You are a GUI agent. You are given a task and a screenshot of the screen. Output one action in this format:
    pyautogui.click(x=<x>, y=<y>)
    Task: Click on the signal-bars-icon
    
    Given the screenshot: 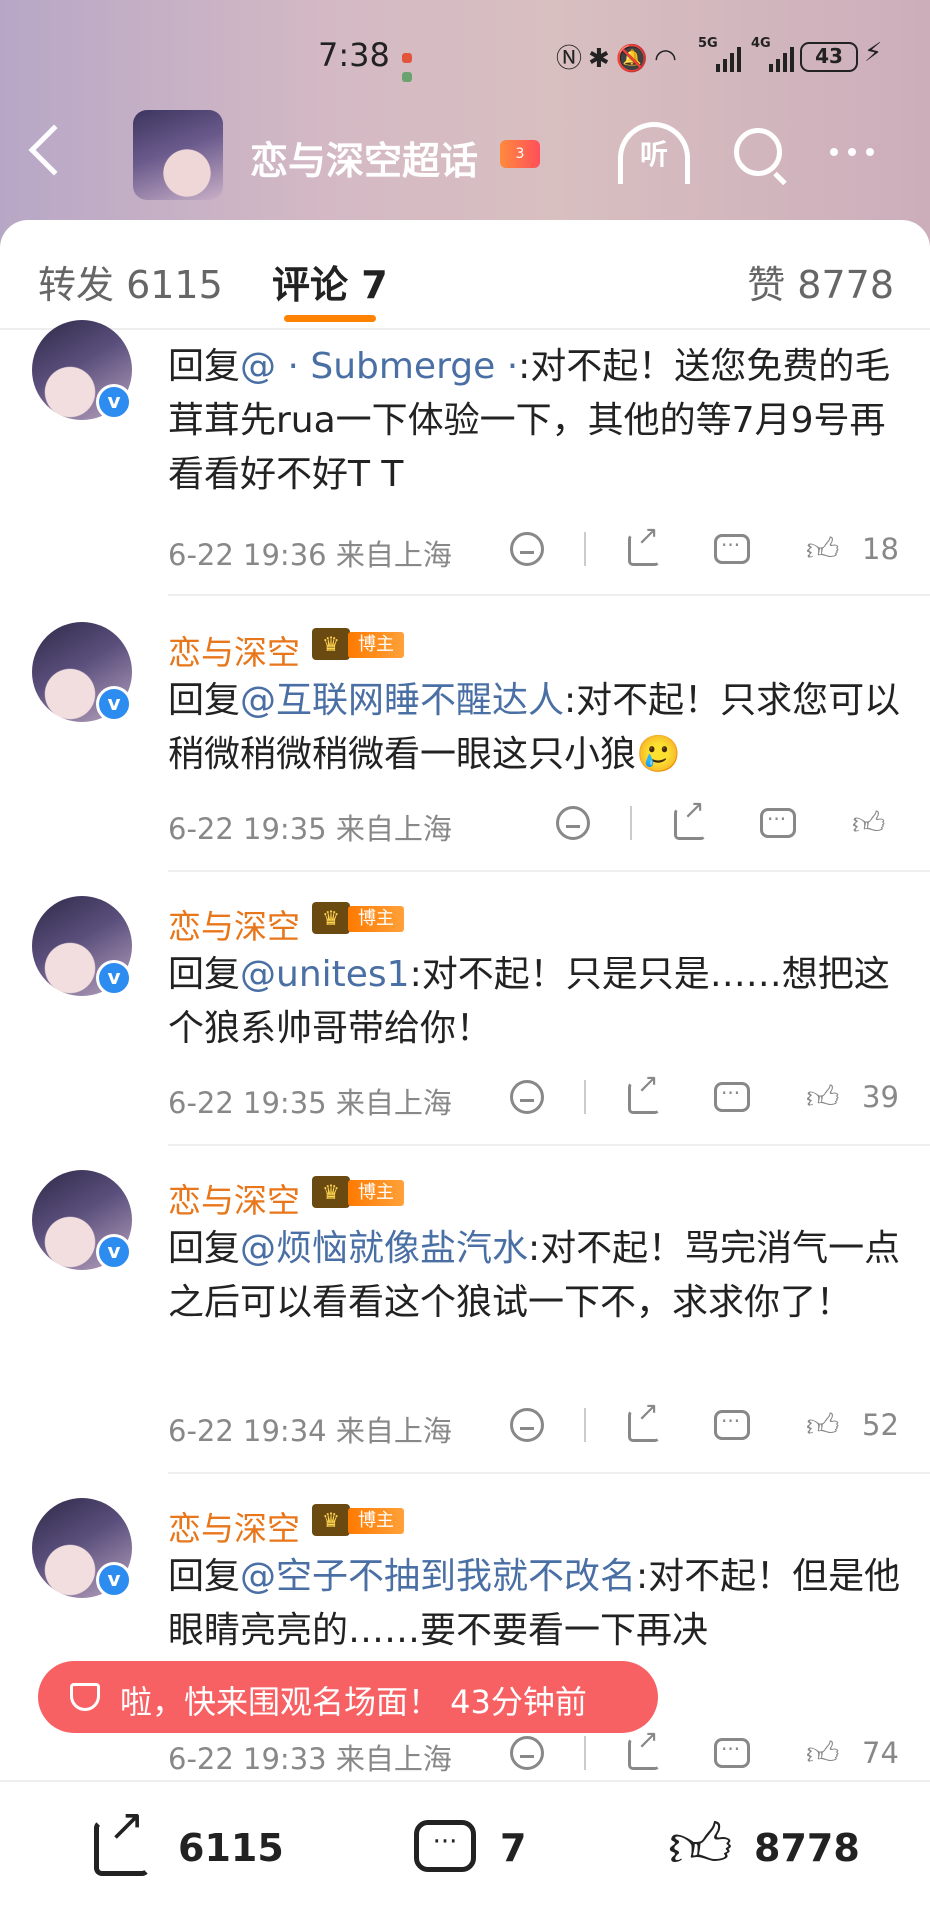 What is the action you would take?
    pyautogui.click(x=728, y=59)
    